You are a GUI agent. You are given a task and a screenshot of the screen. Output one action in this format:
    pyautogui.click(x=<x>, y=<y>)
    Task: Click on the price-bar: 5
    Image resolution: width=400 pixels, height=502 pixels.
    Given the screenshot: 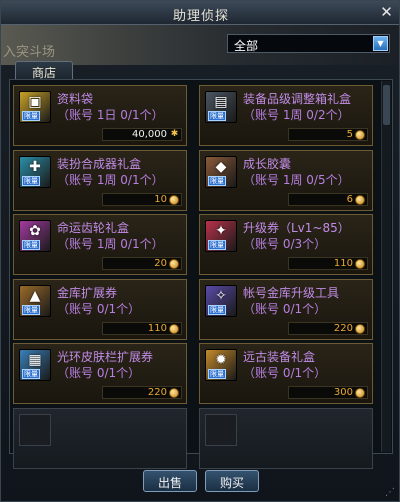 What is the action you would take?
    pyautogui.click(x=328, y=134)
    